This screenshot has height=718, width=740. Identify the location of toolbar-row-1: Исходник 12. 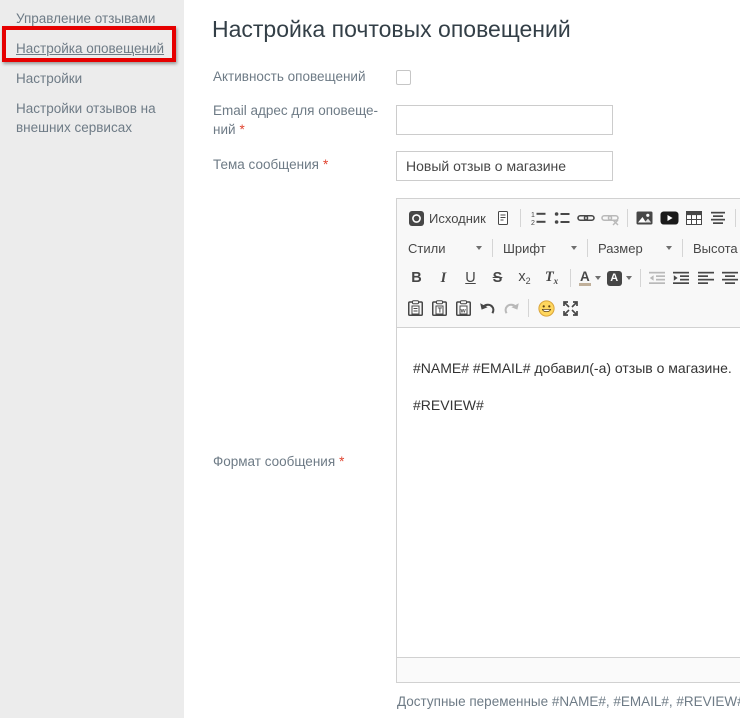
(571, 218).